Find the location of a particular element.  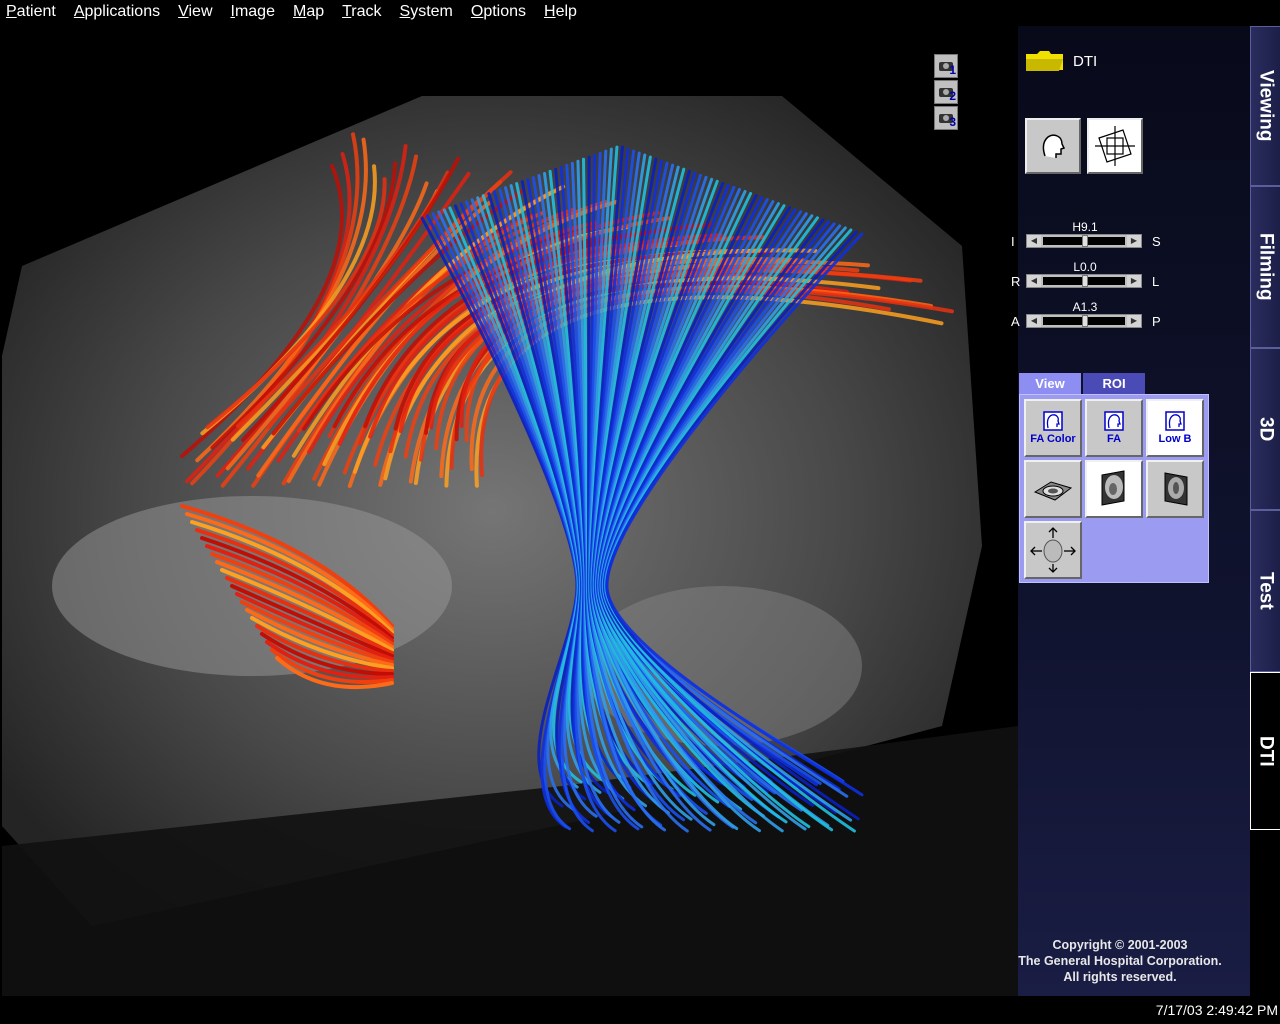

slider-left-label: R is located at coordinates (1016, 281).